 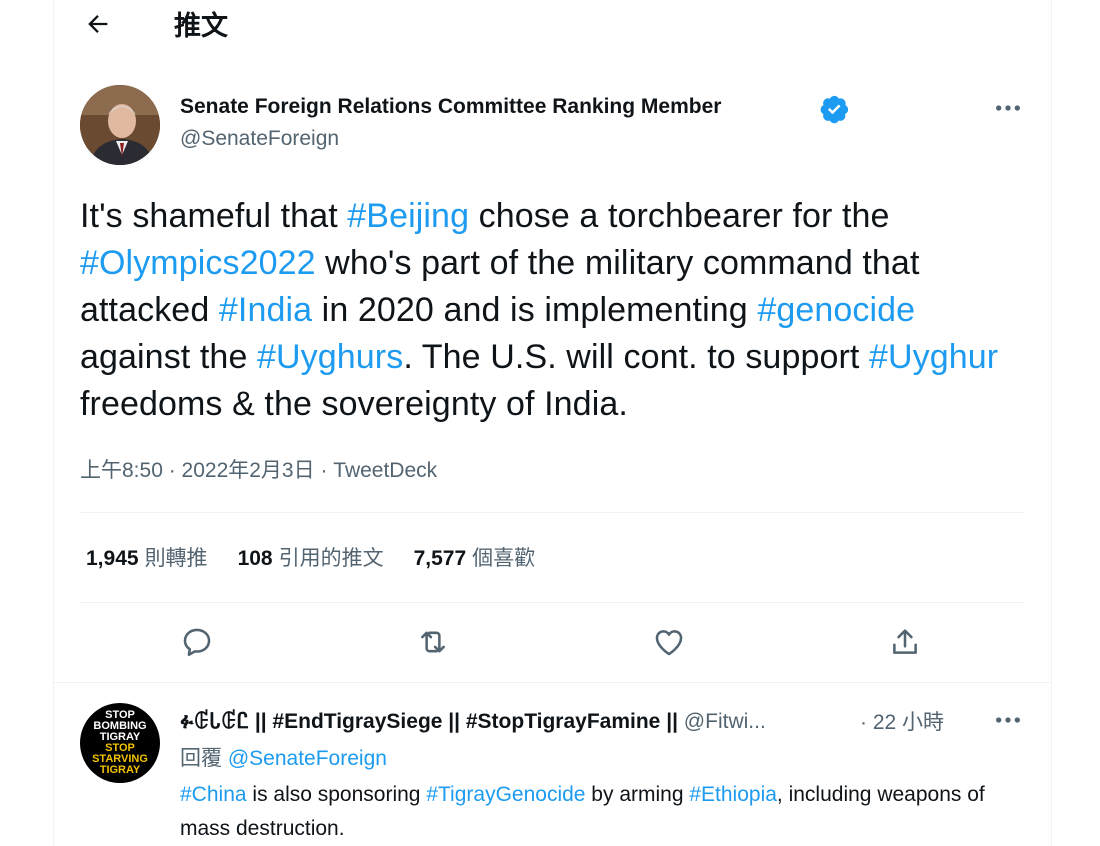 What do you see at coordinates (440, 558) in the screenshot?
I see `likes-count: 7,577` at bounding box center [440, 558].